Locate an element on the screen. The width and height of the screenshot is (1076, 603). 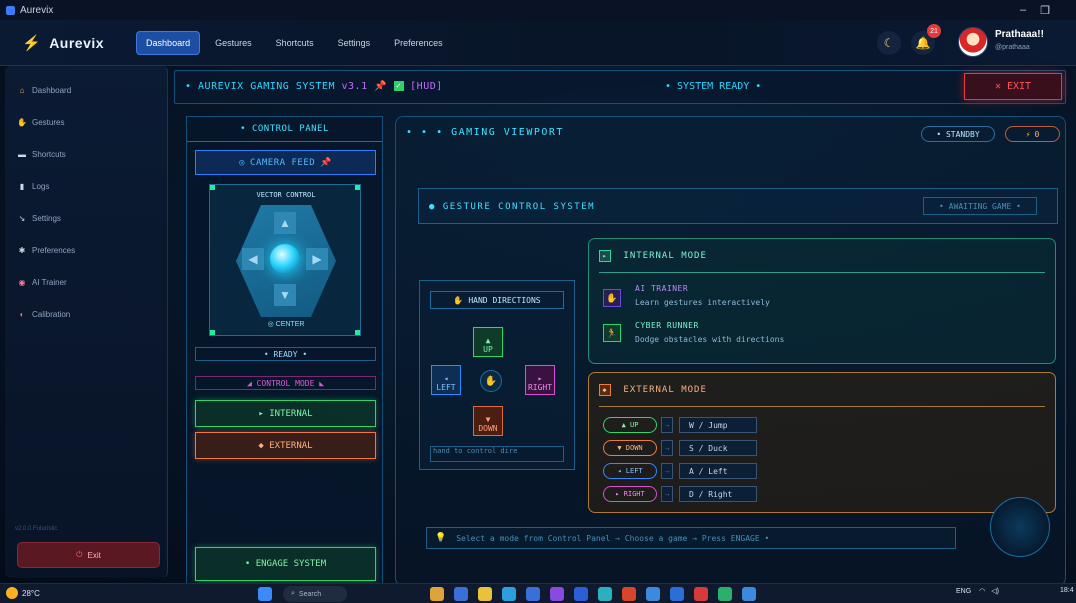
nav-preferences: Preferences is located at coordinates (418, 43).